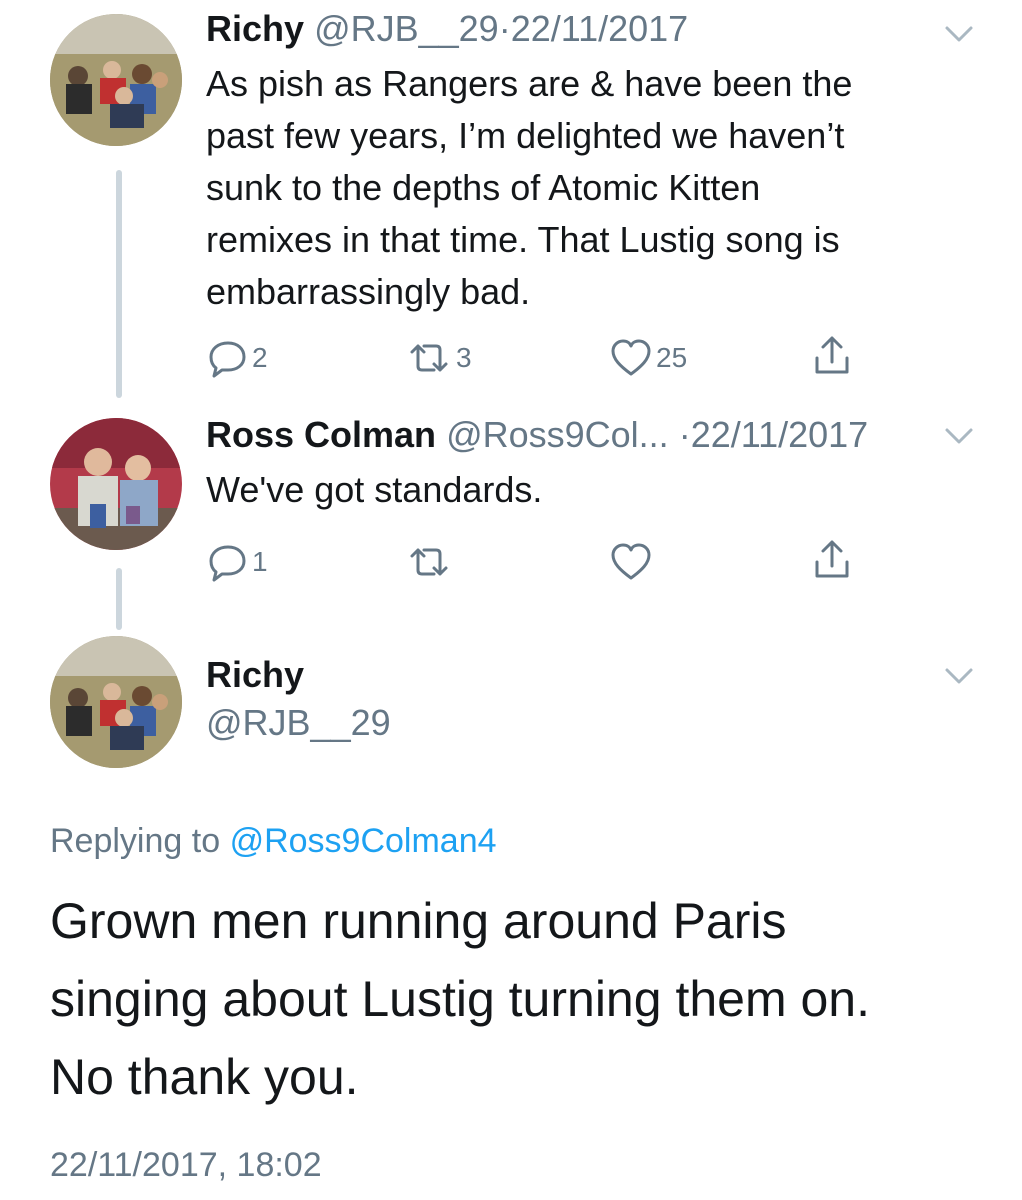 The height and width of the screenshot is (1200, 1022). What do you see at coordinates (672, 357) in the screenshot?
I see `like-count: 25` at bounding box center [672, 357].